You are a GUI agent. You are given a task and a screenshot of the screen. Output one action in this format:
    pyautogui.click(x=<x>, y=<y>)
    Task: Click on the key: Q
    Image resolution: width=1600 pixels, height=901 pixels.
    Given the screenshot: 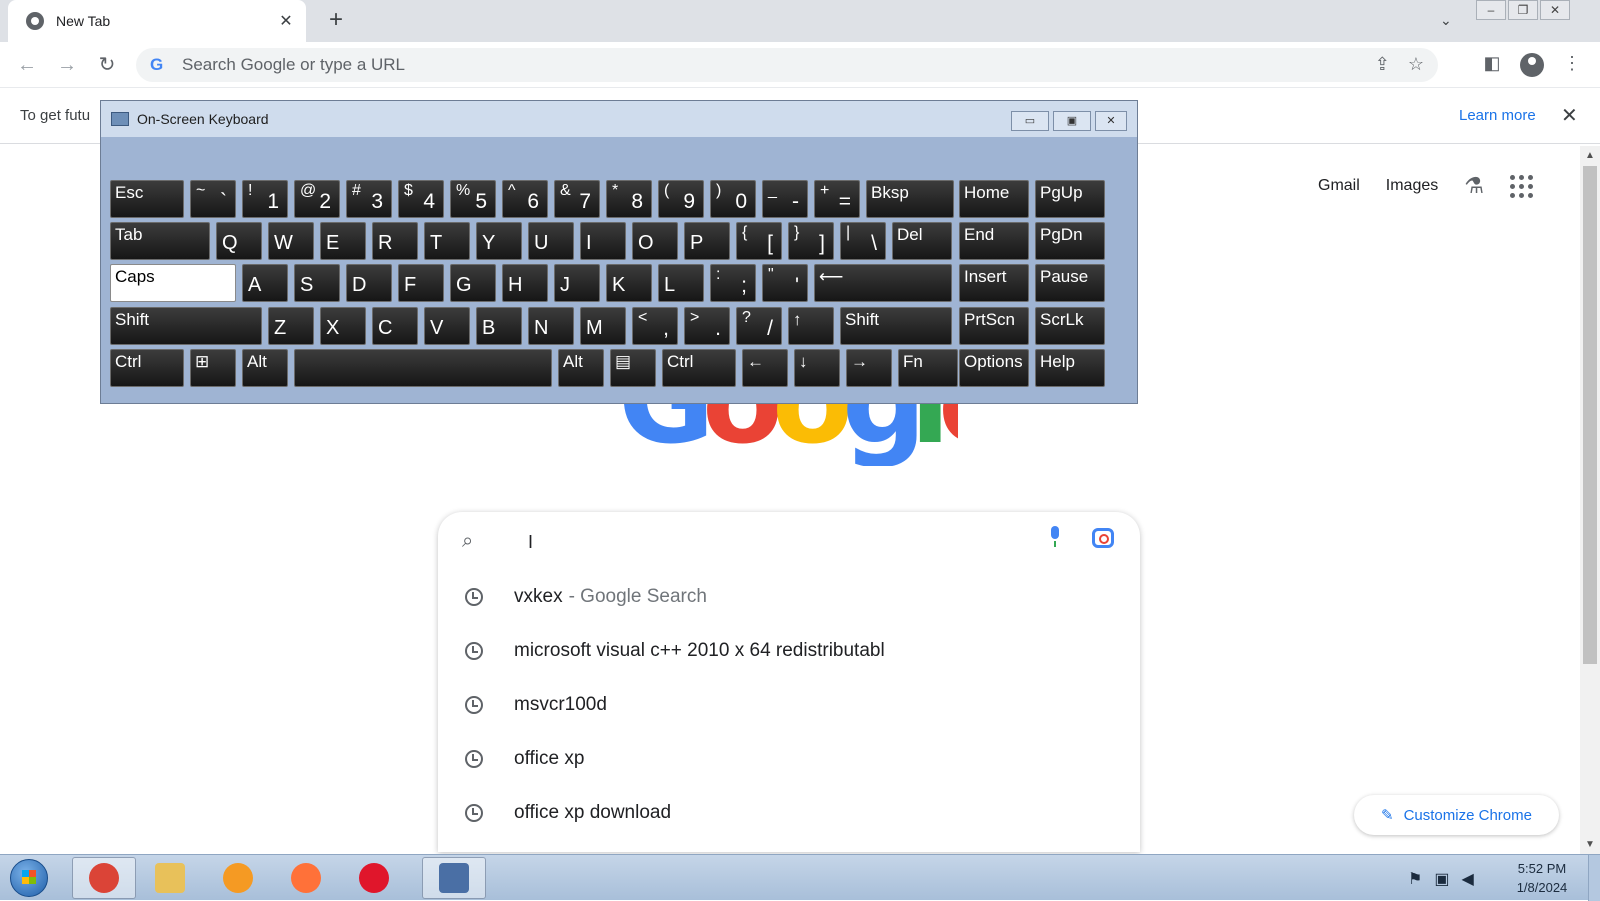 What is the action you would take?
    pyautogui.click(x=239, y=241)
    